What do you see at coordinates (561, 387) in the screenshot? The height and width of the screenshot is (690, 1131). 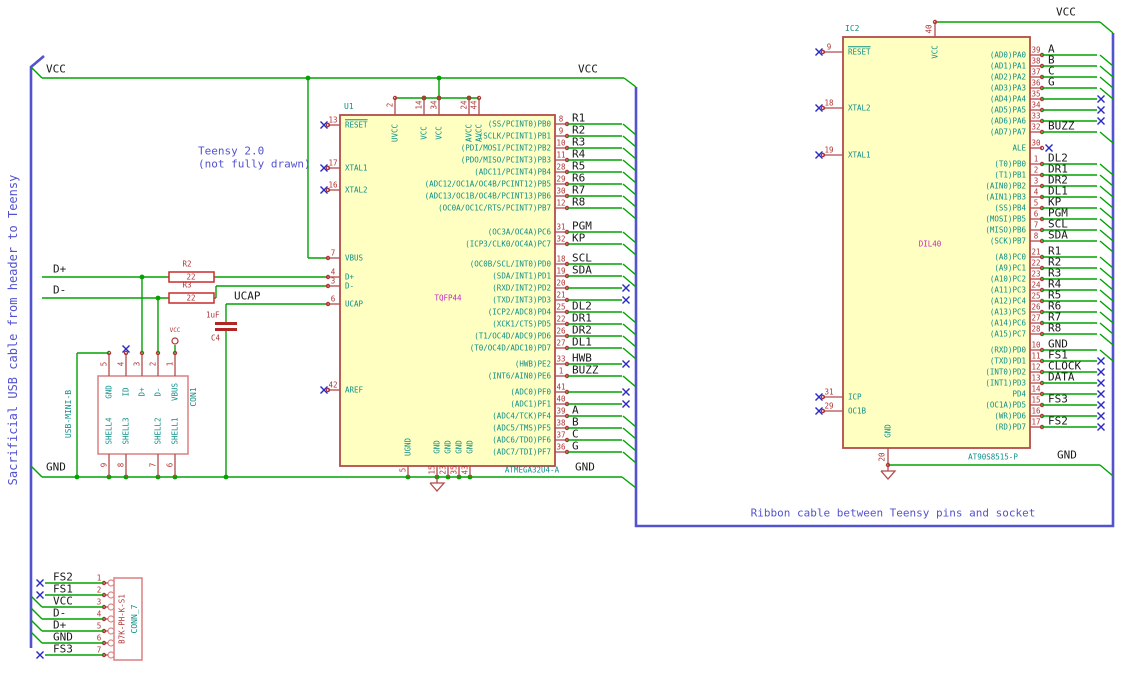 I see `pin-number: 41` at bounding box center [561, 387].